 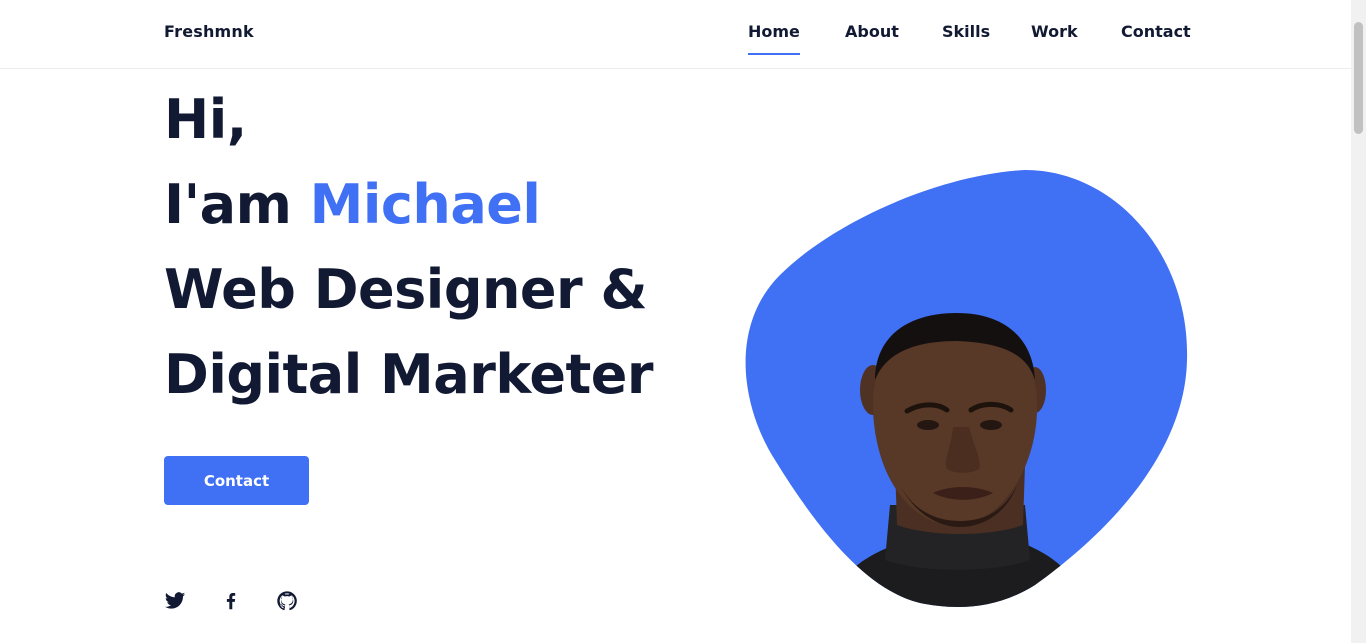 I want to click on github-icon, so click(x=287, y=601).